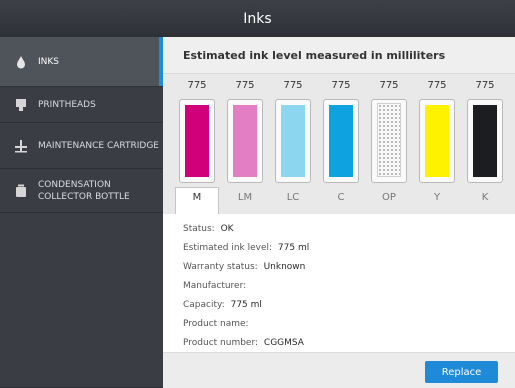 The height and width of the screenshot is (388, 515). Describe the element at coordinates (283, 343) in the screenshot. I see `product-number-value: CGGMSA` at that location.